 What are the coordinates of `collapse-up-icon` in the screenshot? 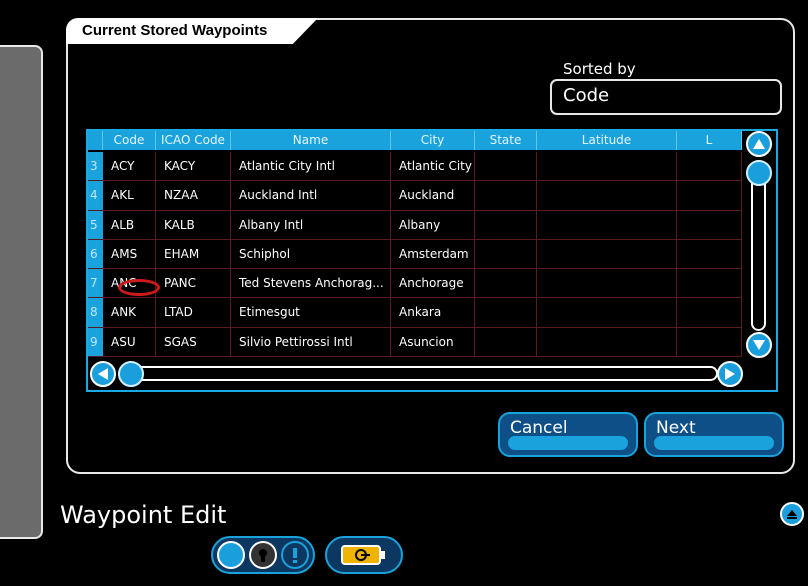 It's located at (792, 514).